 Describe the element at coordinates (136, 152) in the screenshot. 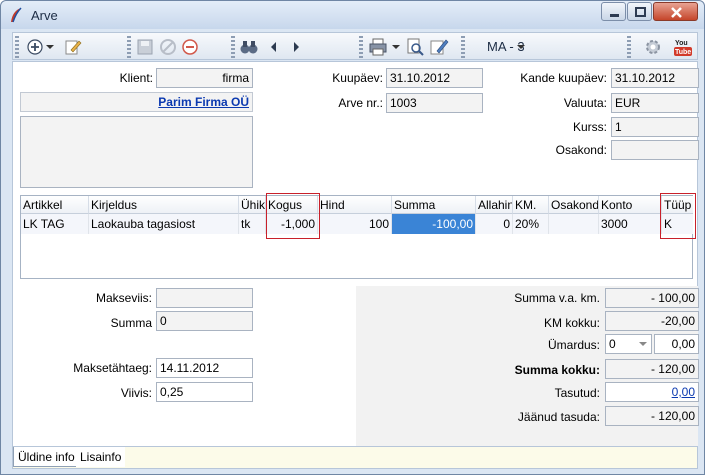

I see `address-box` at that location.